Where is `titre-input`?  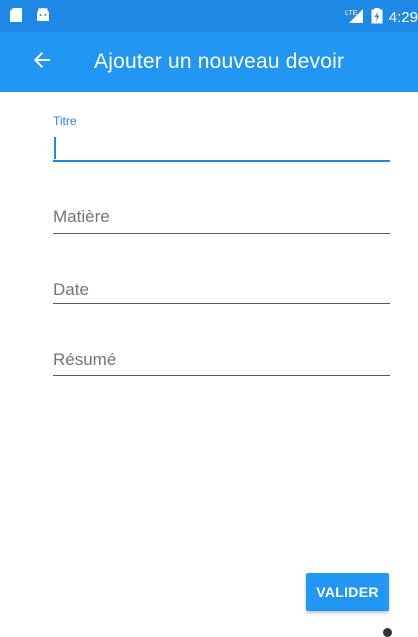 titre-input is located at coordinates (221, 148).